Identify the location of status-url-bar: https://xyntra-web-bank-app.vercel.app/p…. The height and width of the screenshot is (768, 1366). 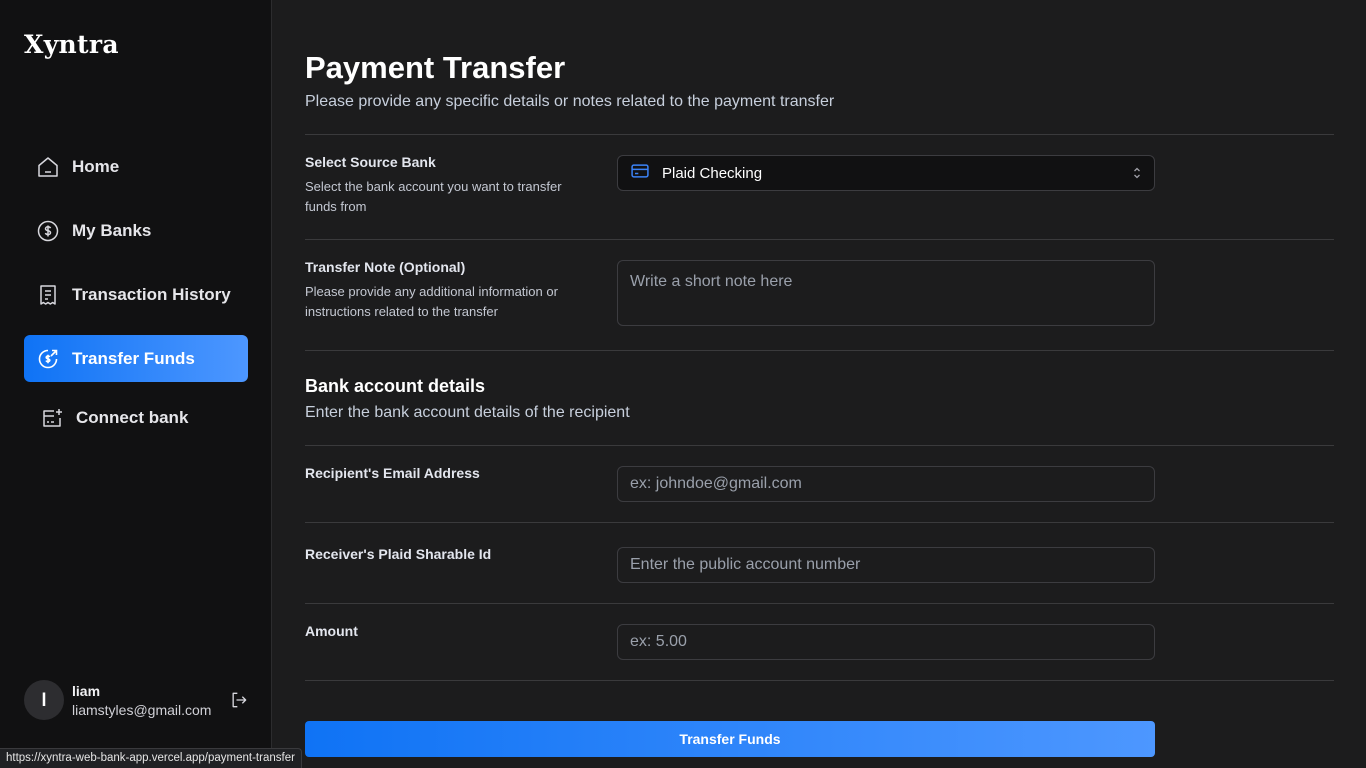
(151, 758).